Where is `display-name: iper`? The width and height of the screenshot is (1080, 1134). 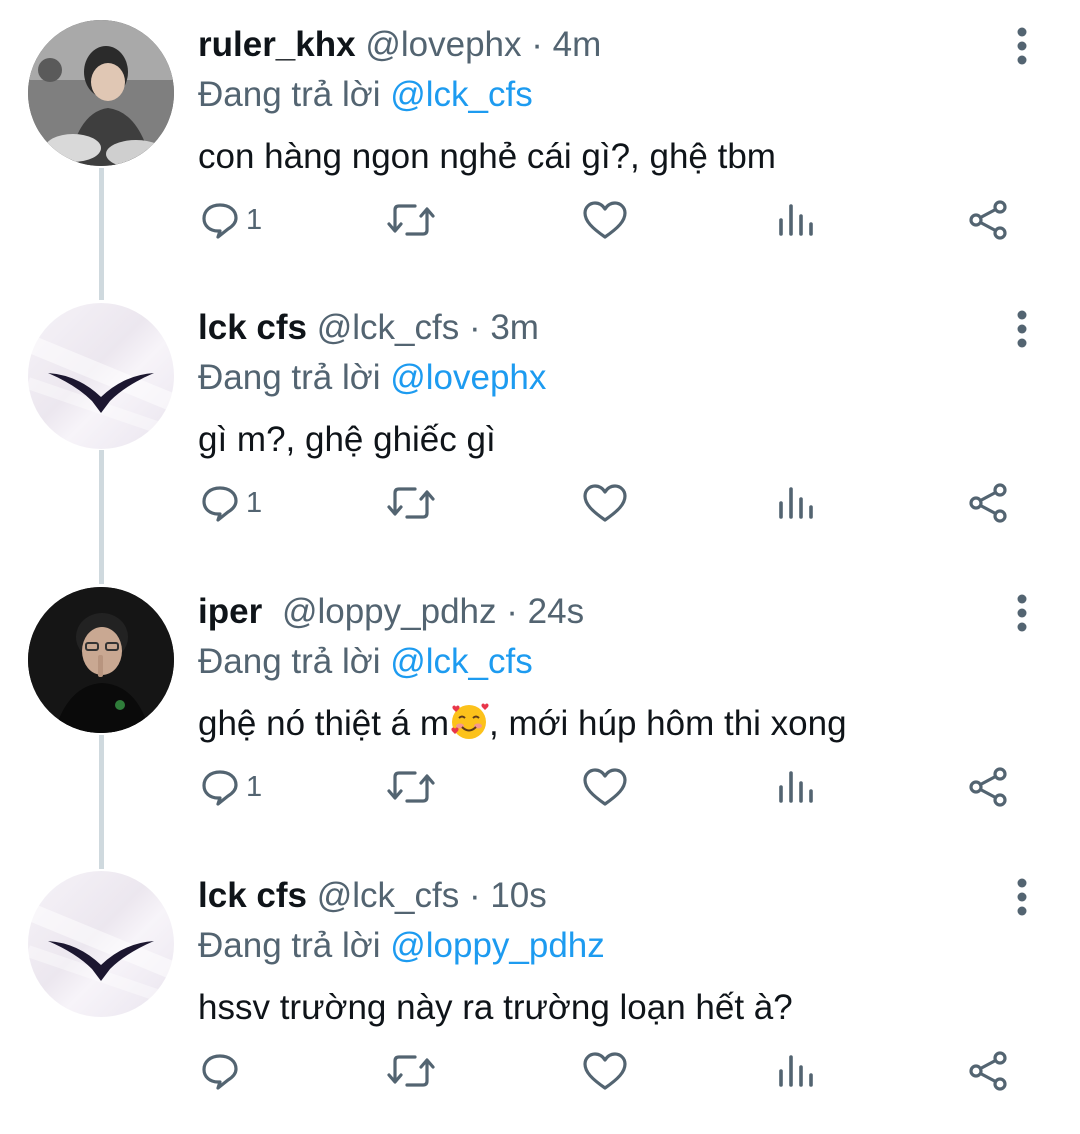 display-name: iper is located at coordinates (230, 611).